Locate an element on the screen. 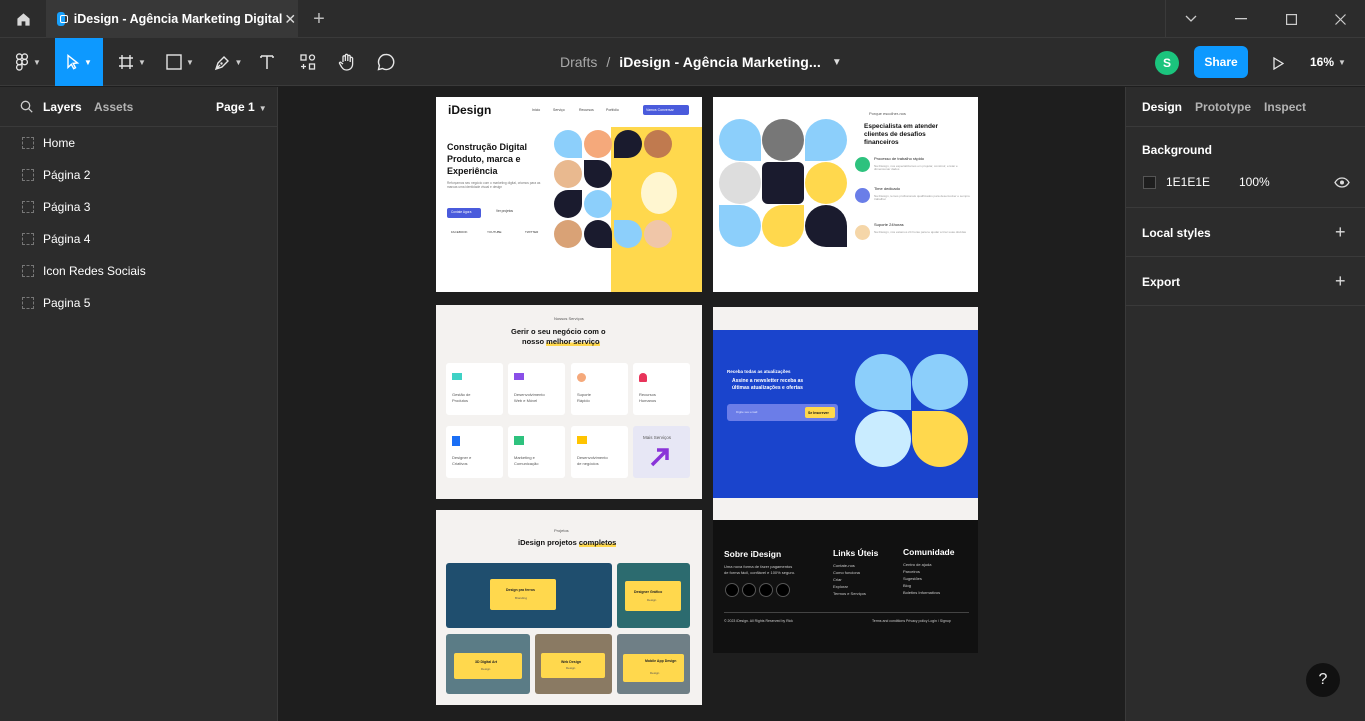 The image size is (1365, 721). mock-service-label: Desenvolvimento is located at coordinates (529, 394).